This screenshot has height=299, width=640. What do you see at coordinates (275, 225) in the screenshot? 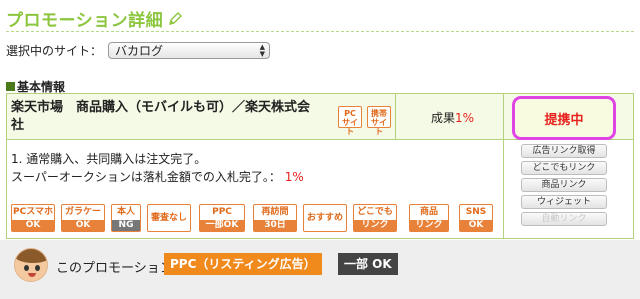
I see `feature-value: 30日` at bounding box center [275, 225].